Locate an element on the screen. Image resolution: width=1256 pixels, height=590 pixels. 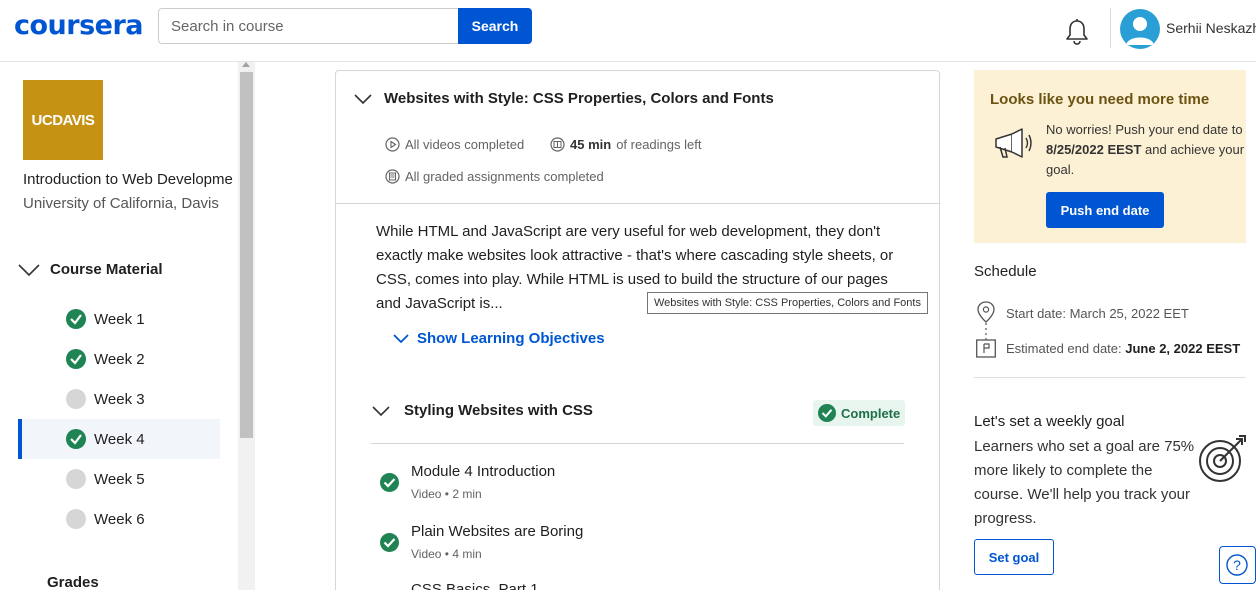
status-badge-label: Complete is located at coordinates (871, 413).